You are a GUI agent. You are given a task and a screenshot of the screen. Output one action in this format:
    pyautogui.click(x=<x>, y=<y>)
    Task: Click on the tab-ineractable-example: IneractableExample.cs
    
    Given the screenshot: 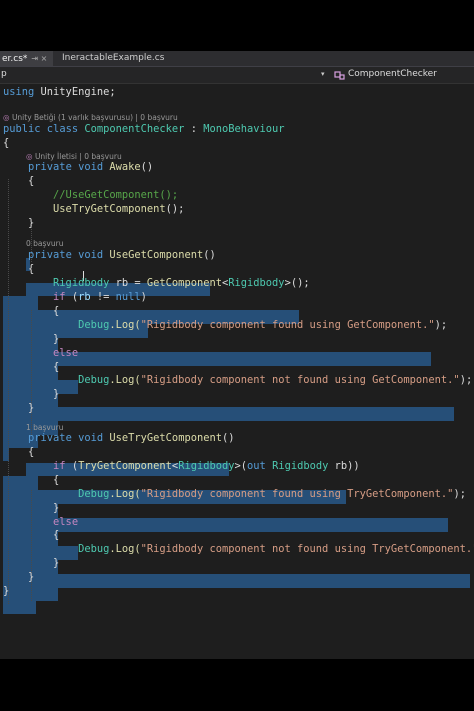 What is the action you would take?
    pyautogui.click(x=113, y=58)
    